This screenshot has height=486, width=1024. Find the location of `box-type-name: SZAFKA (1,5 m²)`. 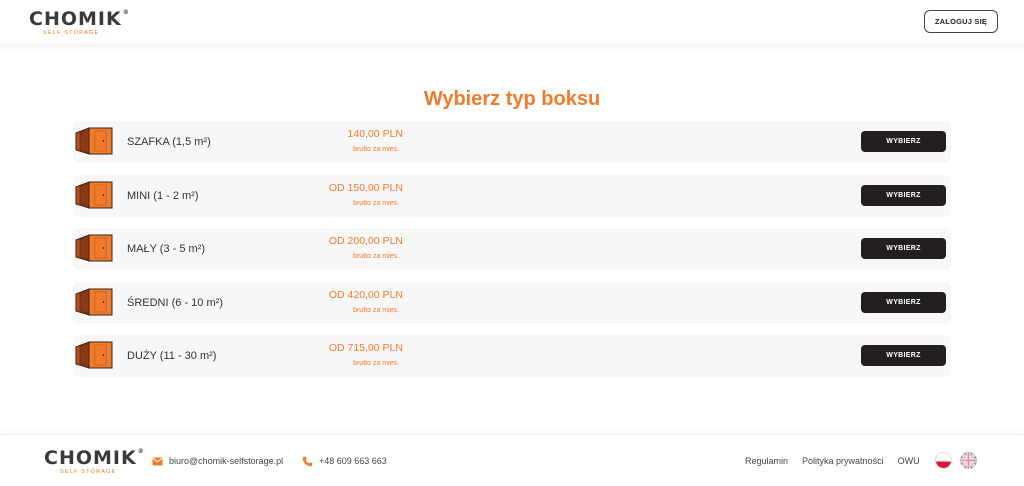

box-type-name: SZAFKA (1,5 m²) is located at coordinates (169, 142).